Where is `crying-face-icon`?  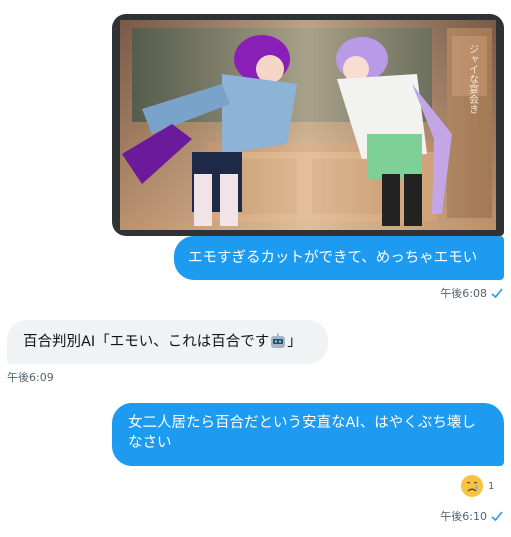 crying-face-icon is located at coordinates (472, 486).